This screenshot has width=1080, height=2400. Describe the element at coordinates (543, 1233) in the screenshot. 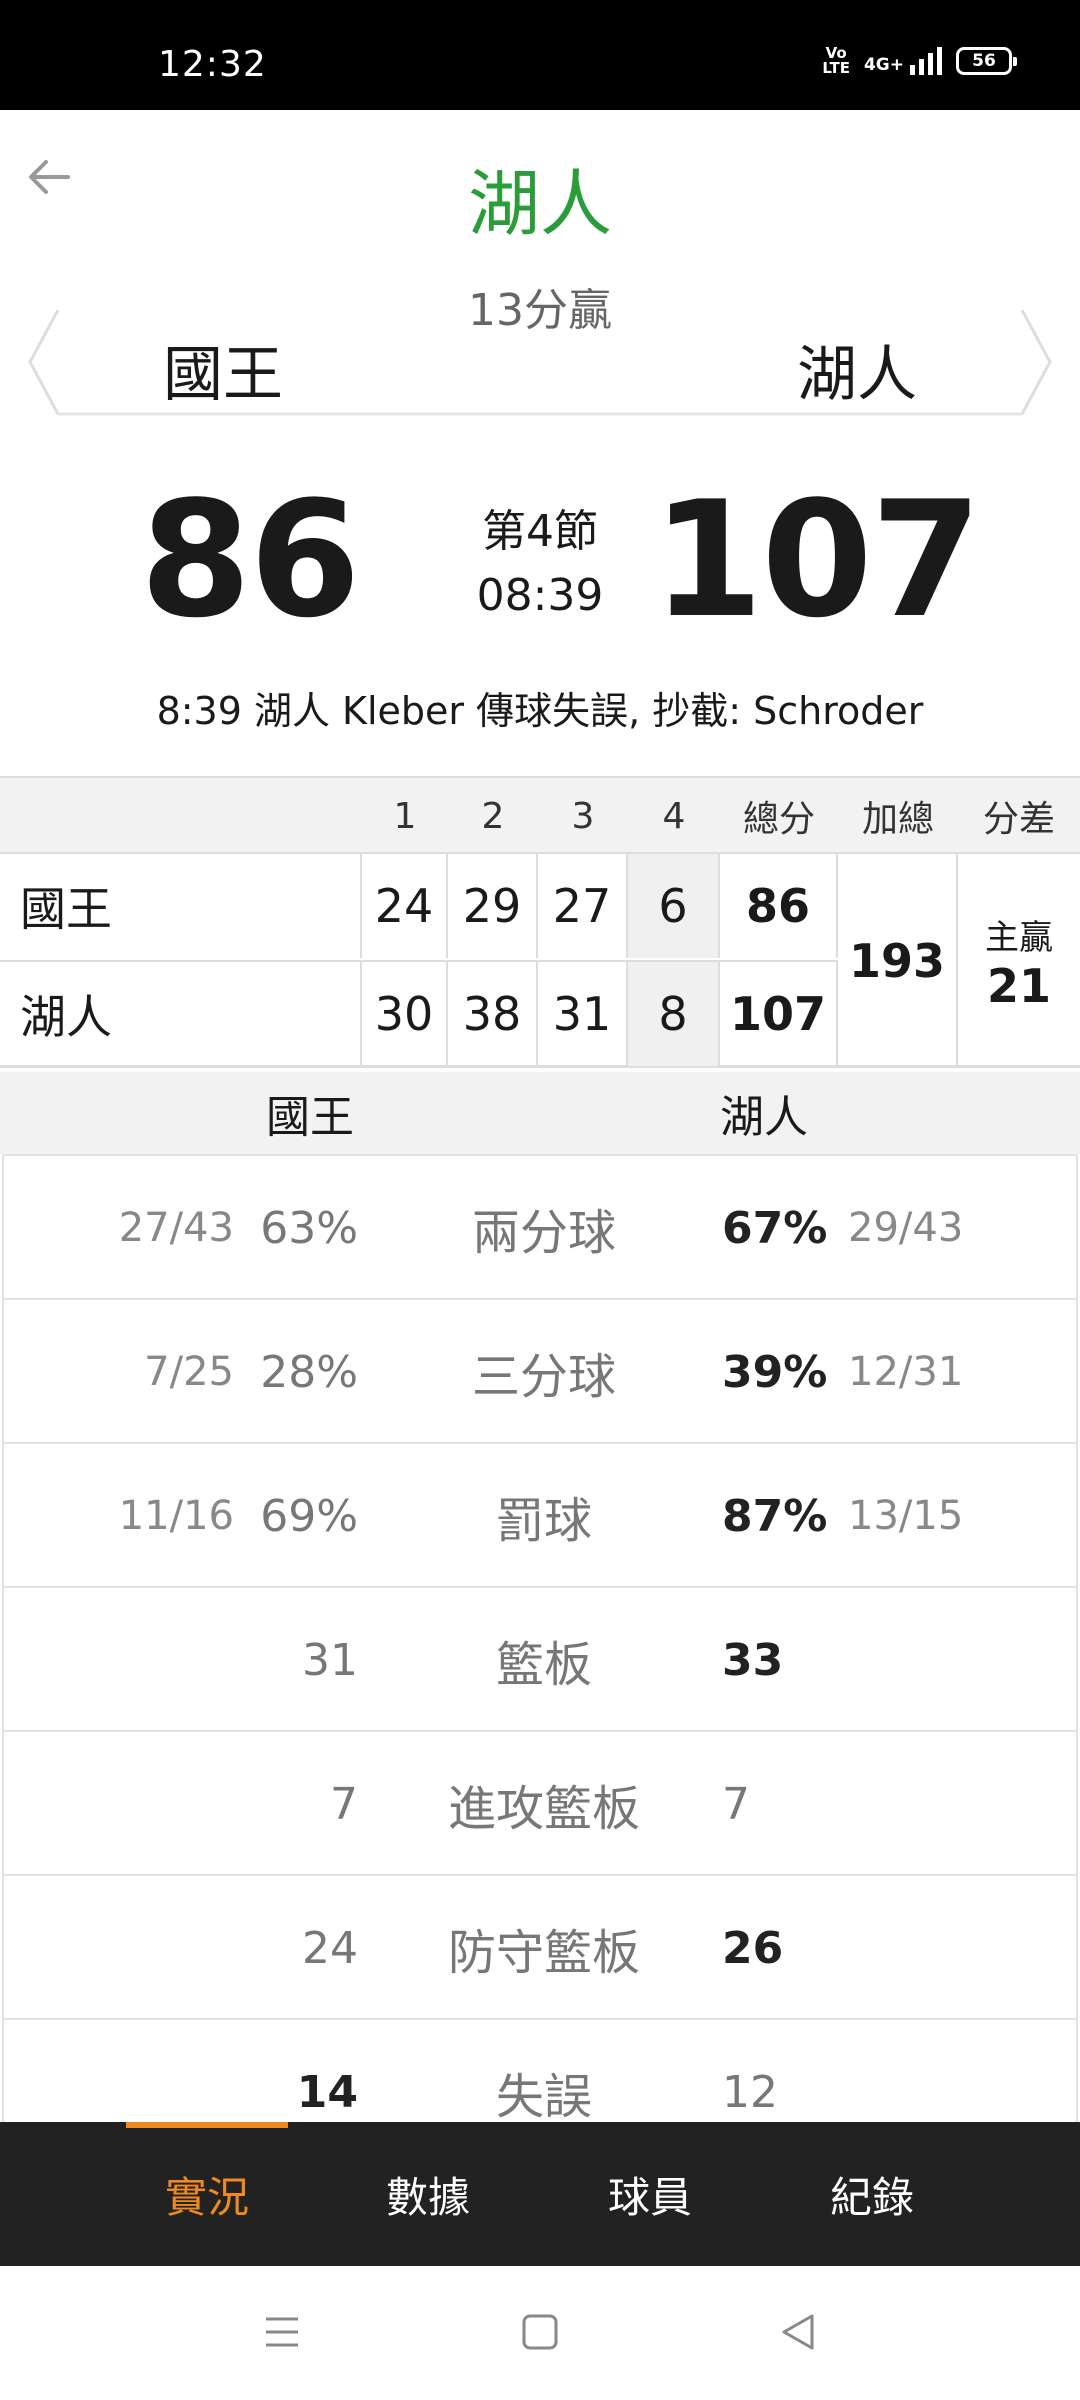

I see `stat-label: 兩分球` at that location.